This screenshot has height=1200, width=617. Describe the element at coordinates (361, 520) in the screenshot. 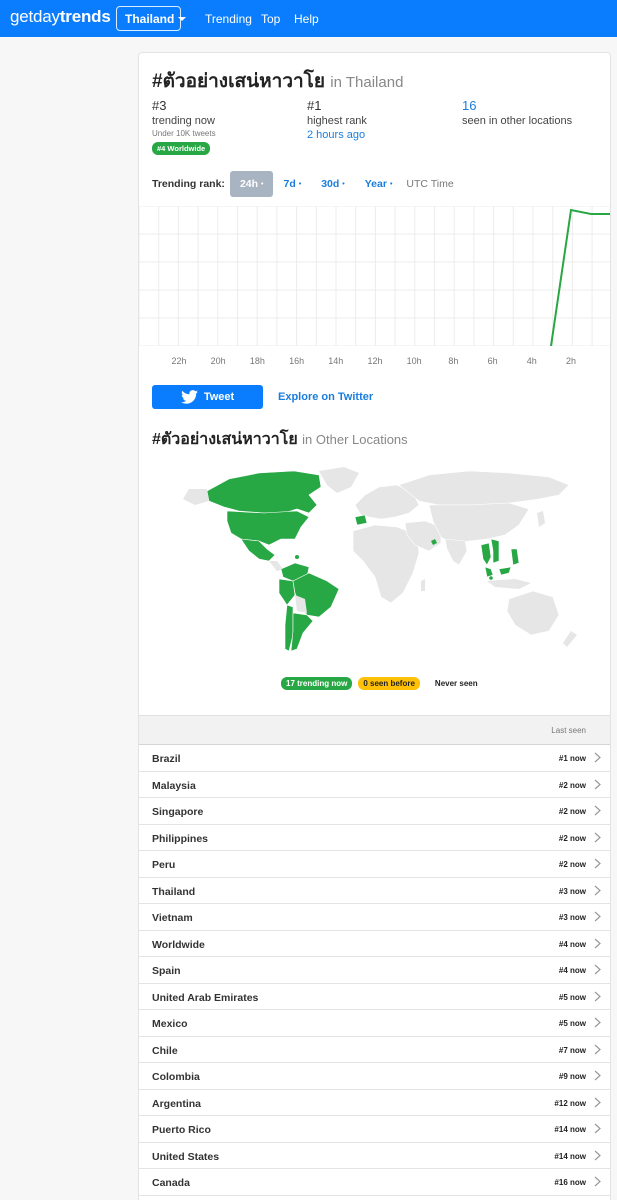

I see `map-region-spain` at that location.